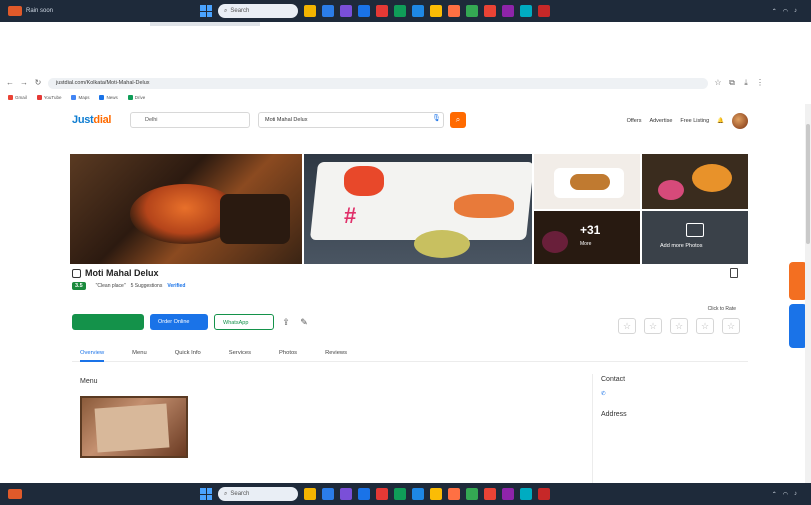  What do you see at coordinates (304, 322) in the screenshot?
I see `edit-icon: ✎` at bounding box center [304, 322].